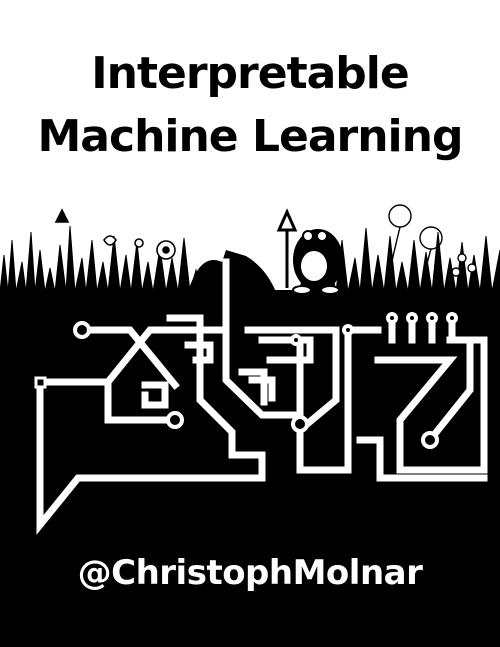  Describe the element at coordinates (250, 73) in the screenshot. I see `title-line-1: Interpretable` at that location.